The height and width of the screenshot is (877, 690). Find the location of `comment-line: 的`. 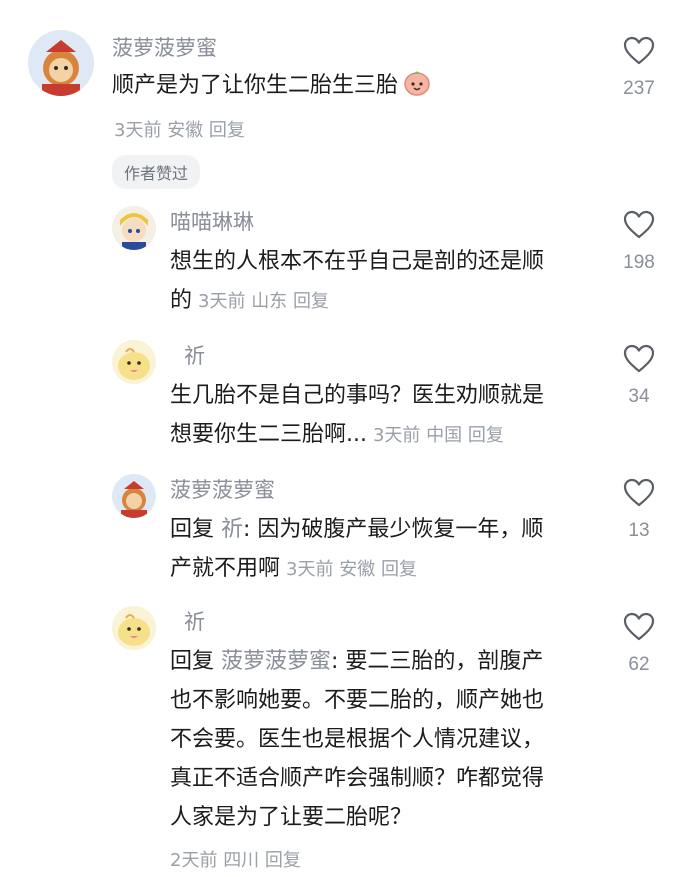

comment-line: 的 is located at coordinates (181, 300).